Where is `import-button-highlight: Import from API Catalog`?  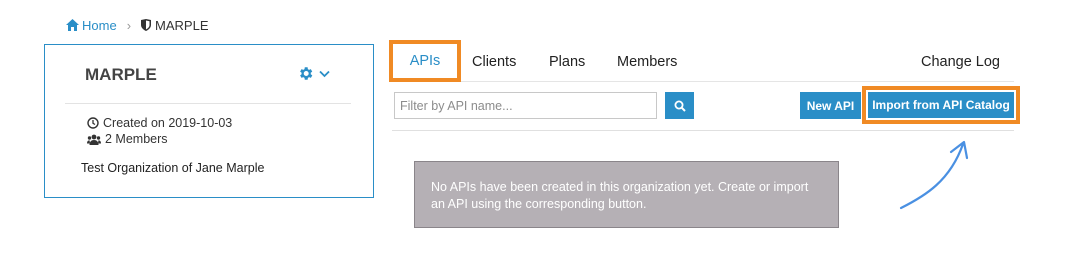
import-button-highlight: Import from API Catalog is located at coordinates (941, 105).